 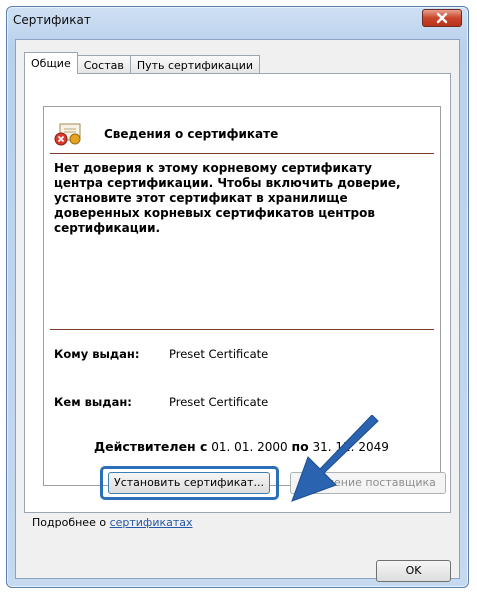 I want to click on issued-to-value: Preset Certificate, so click(x=219, y=354).